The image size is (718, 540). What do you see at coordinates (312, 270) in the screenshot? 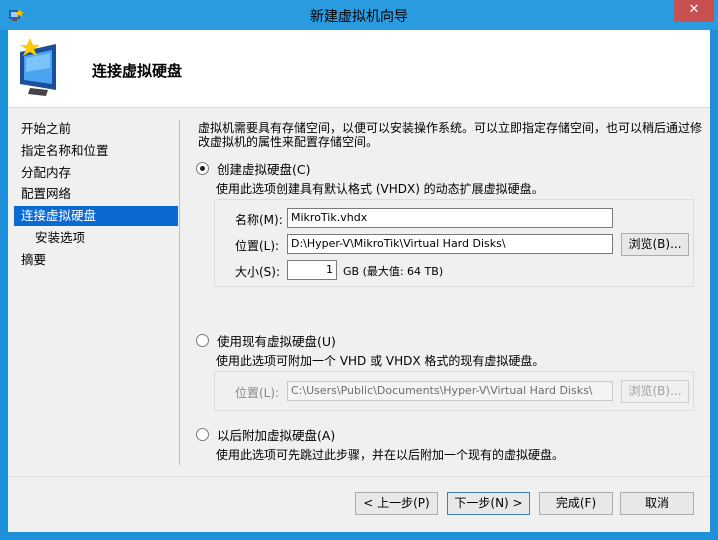
I see `size-input: 1` at bounding box center [312, 270].